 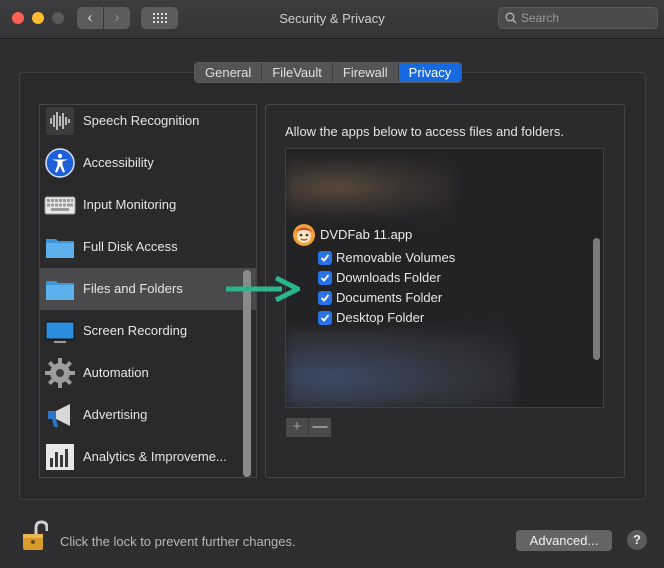 I want to click on search-field, so click(x=578, y=18).